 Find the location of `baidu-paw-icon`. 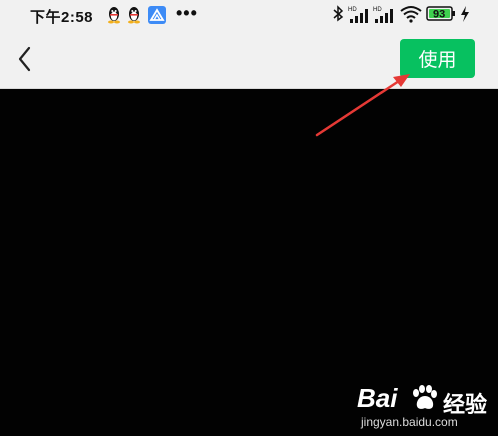

baidu-paw-icon is located at coordinates (425, 397).